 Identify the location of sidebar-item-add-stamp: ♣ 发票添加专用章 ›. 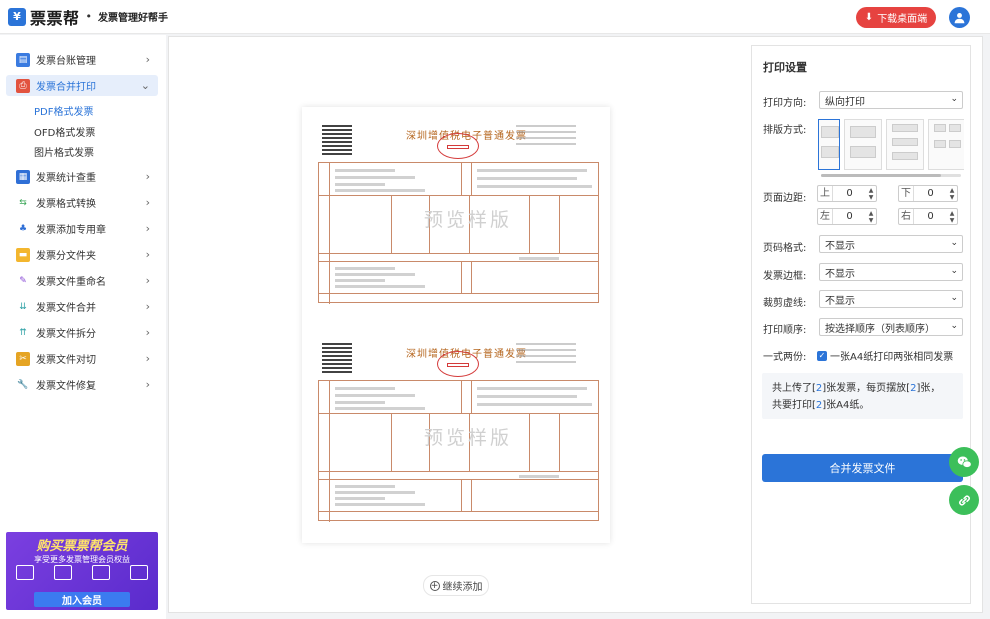
(82, 228).